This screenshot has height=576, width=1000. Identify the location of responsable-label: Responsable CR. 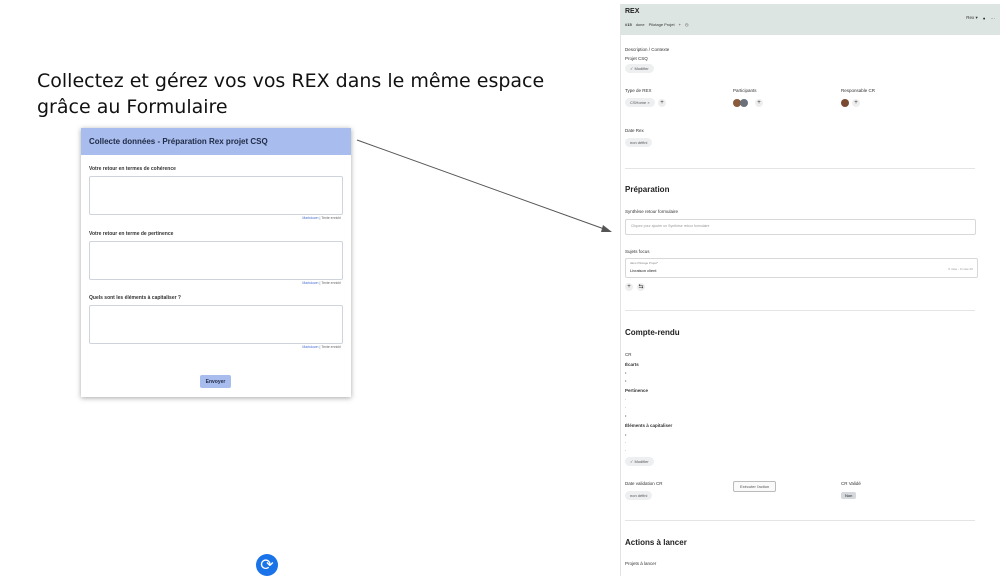
(858, 90).